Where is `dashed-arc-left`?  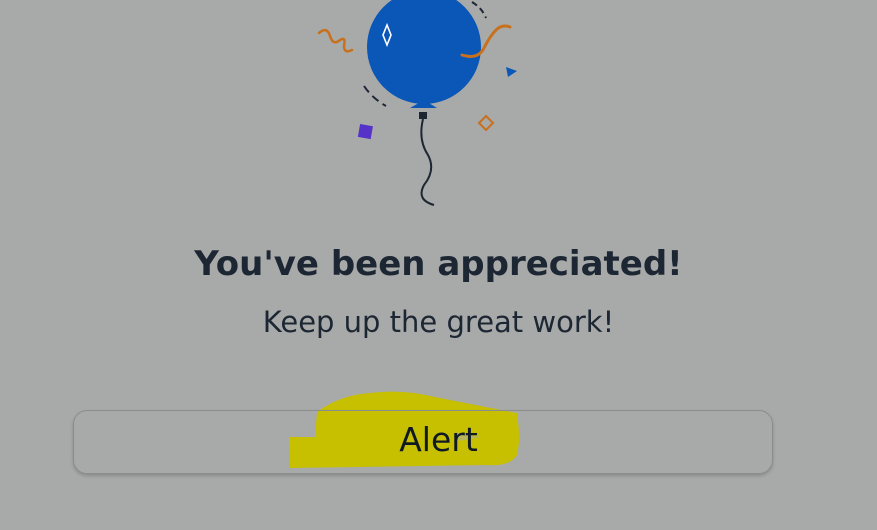 dashed-arc-left is located at coordinates (375, 96).